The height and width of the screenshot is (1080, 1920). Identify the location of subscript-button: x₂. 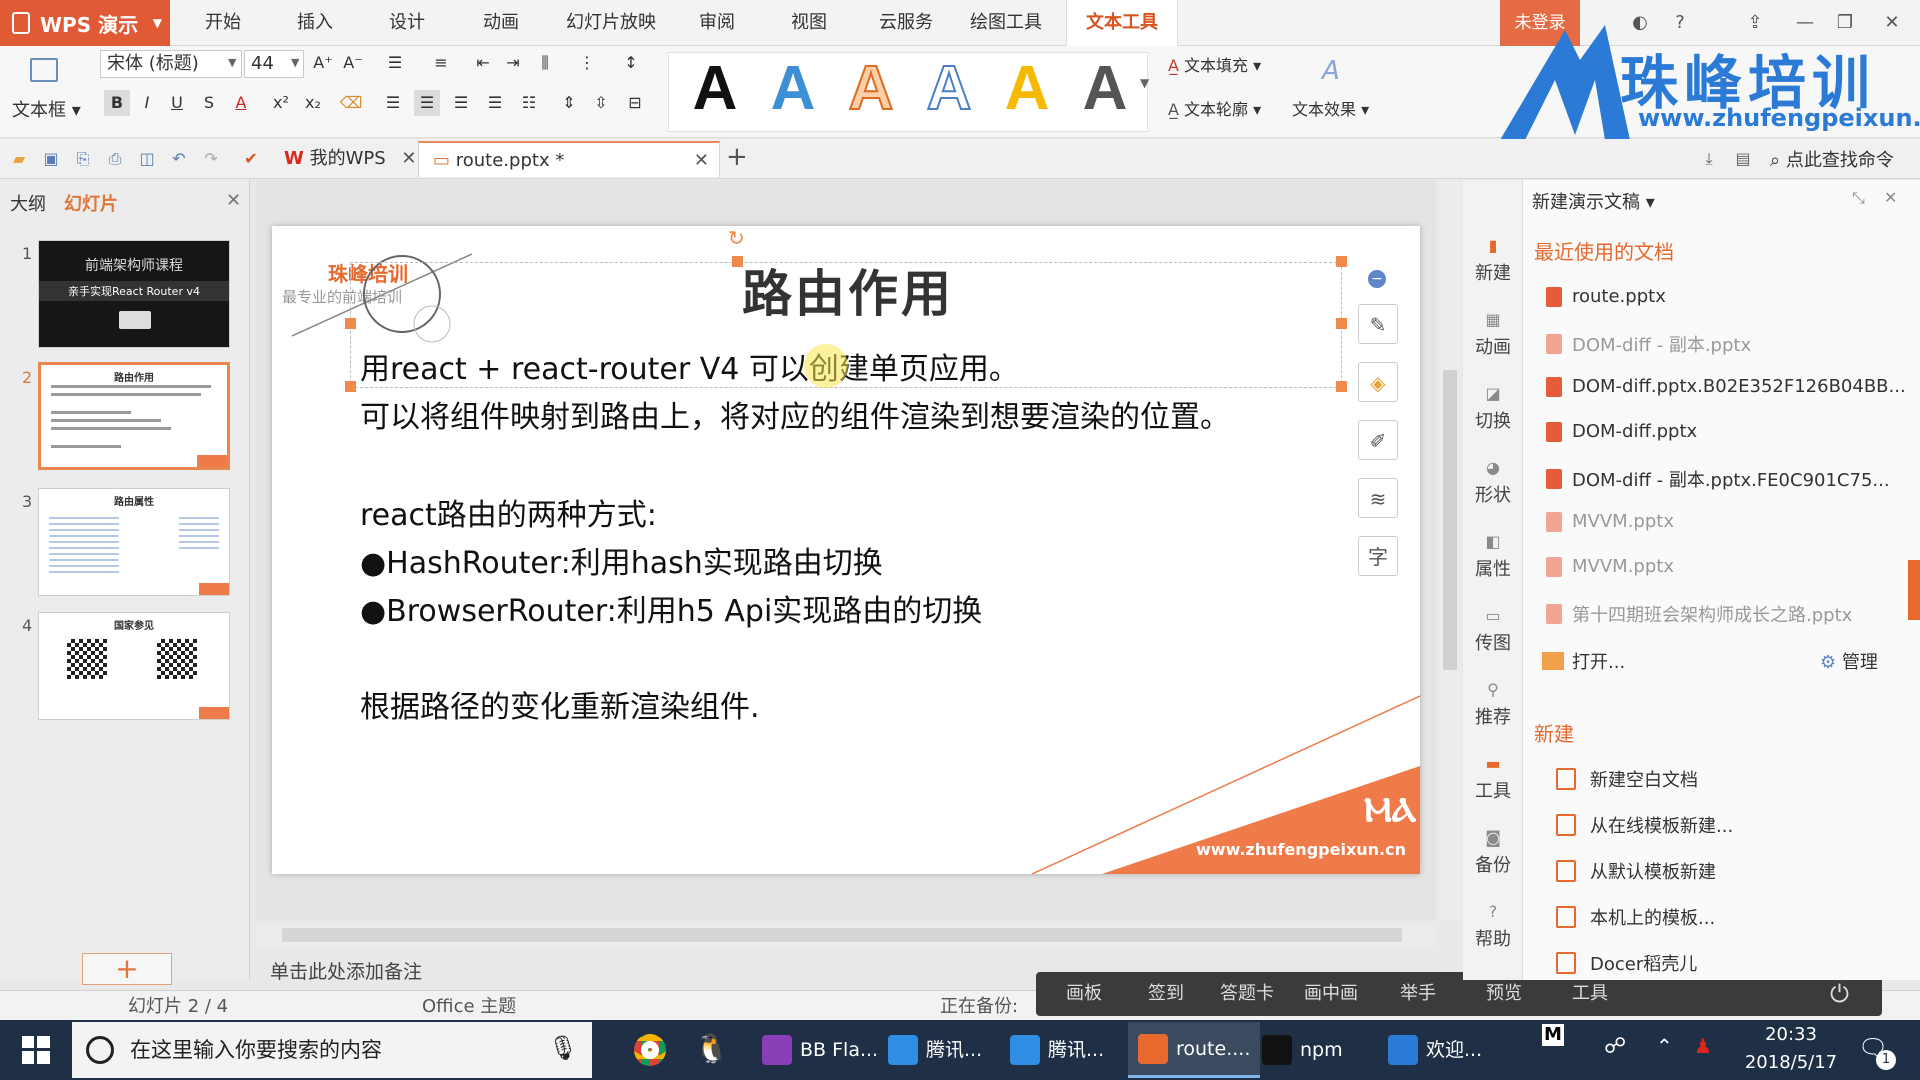
(313, 103).